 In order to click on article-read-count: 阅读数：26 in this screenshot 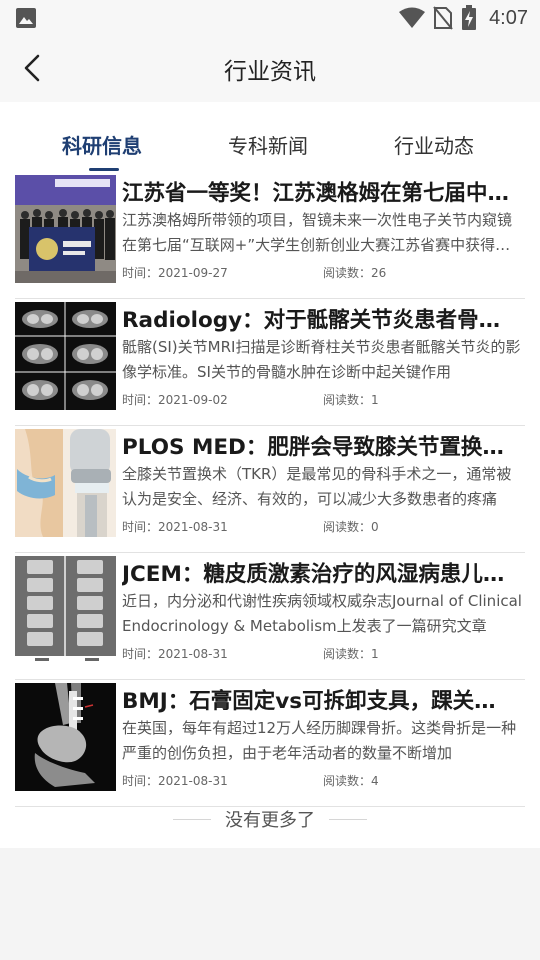, I will do `click(355, 273)`.